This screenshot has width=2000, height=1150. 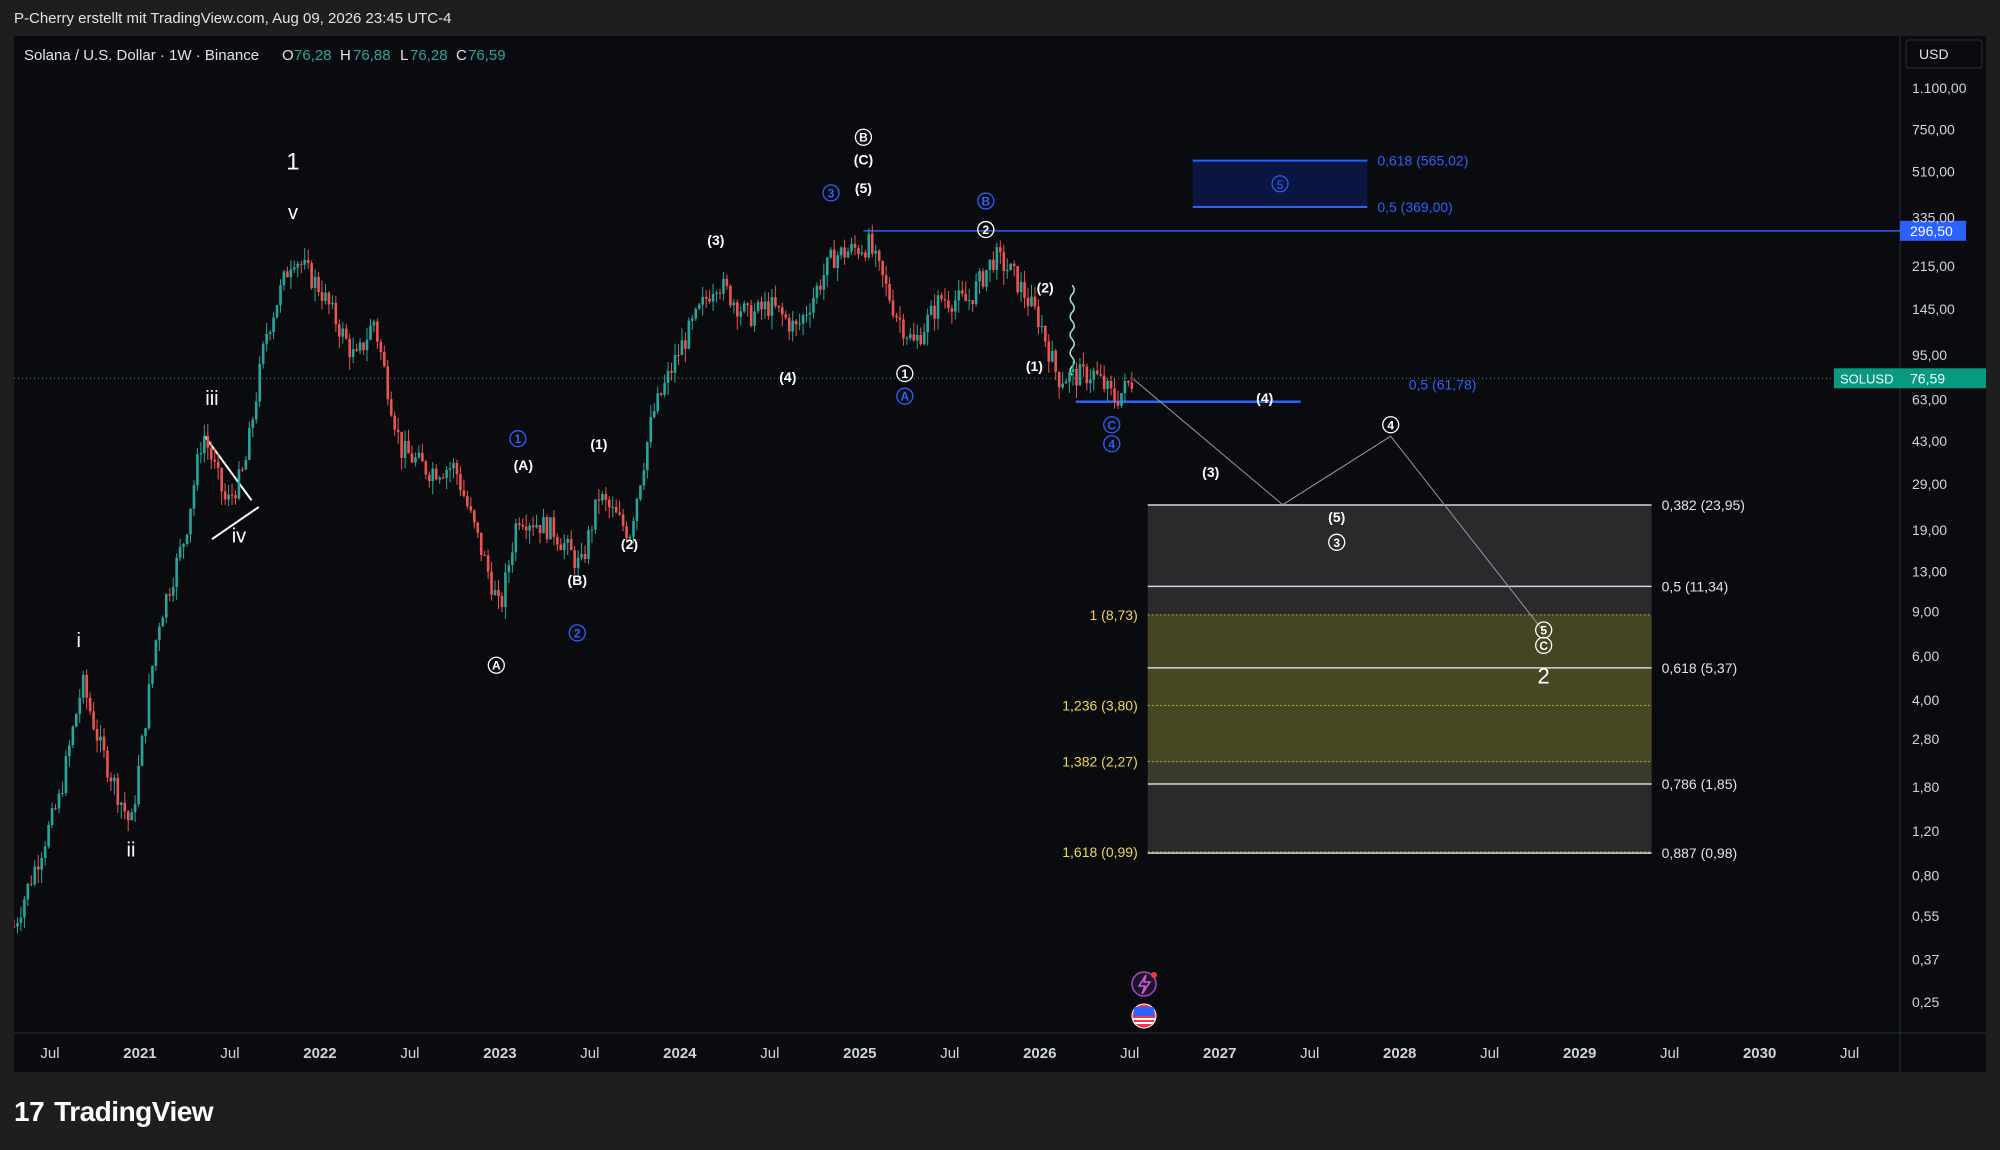 I want to click on tradingview-brand: 17 TradingView, so click(x=114, y=1112).